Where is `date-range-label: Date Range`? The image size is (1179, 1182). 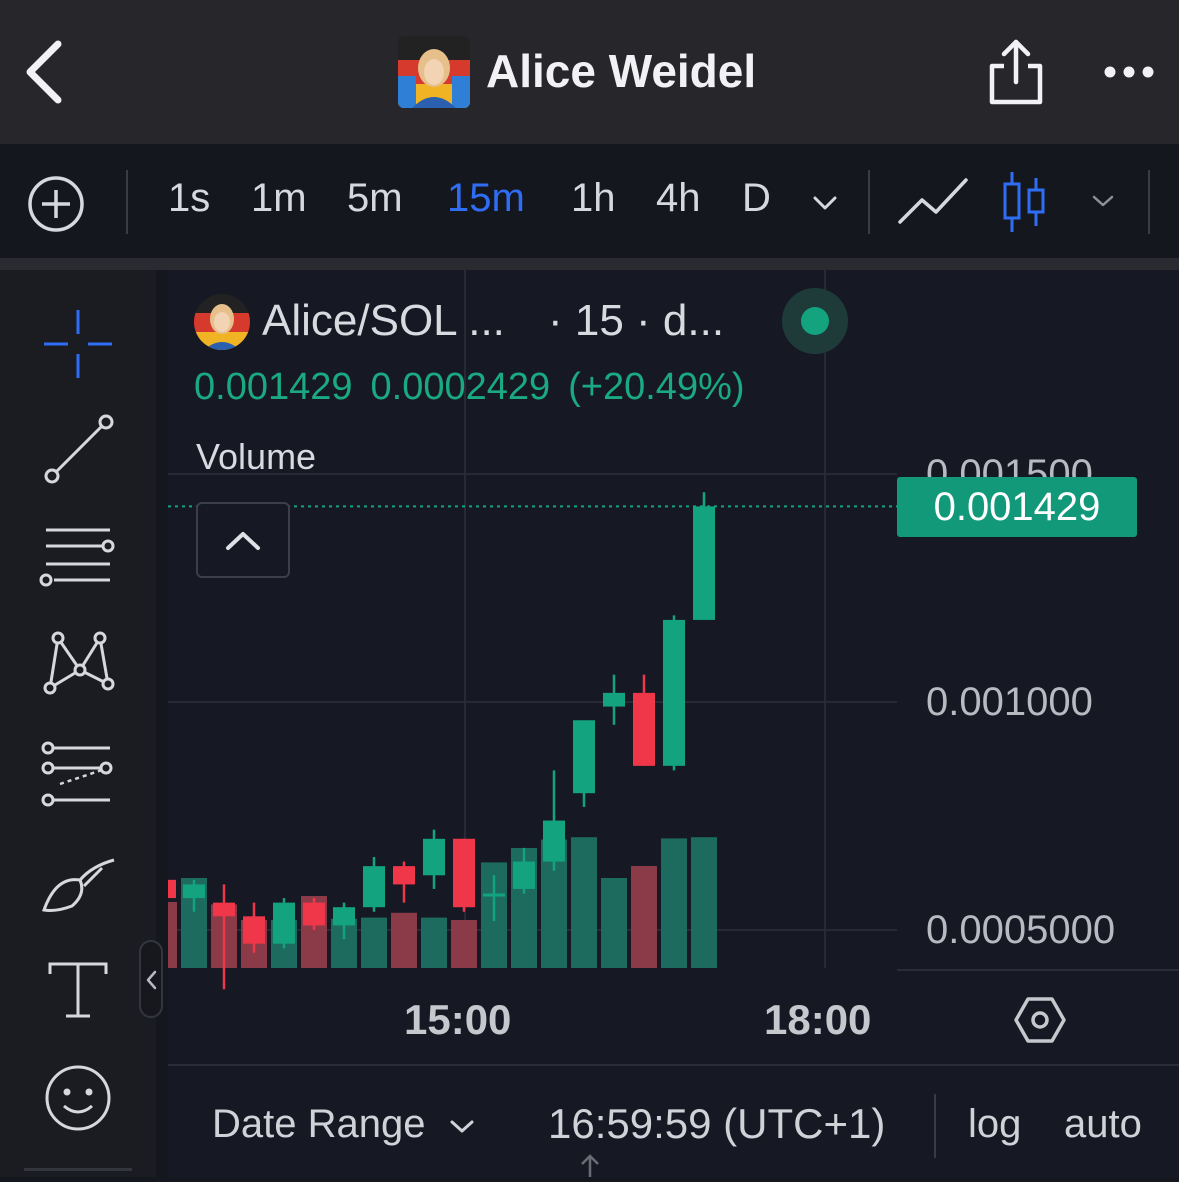 date-range-label: Date Range is located at coordinates (319, 1124).